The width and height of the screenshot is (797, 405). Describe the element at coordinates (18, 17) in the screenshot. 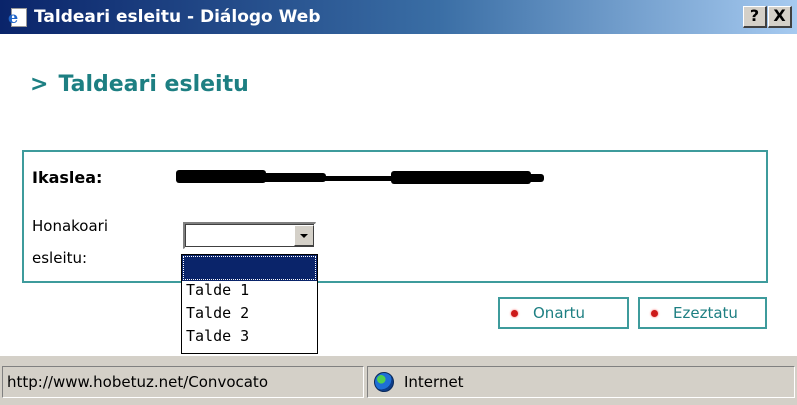

I see `internet-explorer-icon: e` at that location.